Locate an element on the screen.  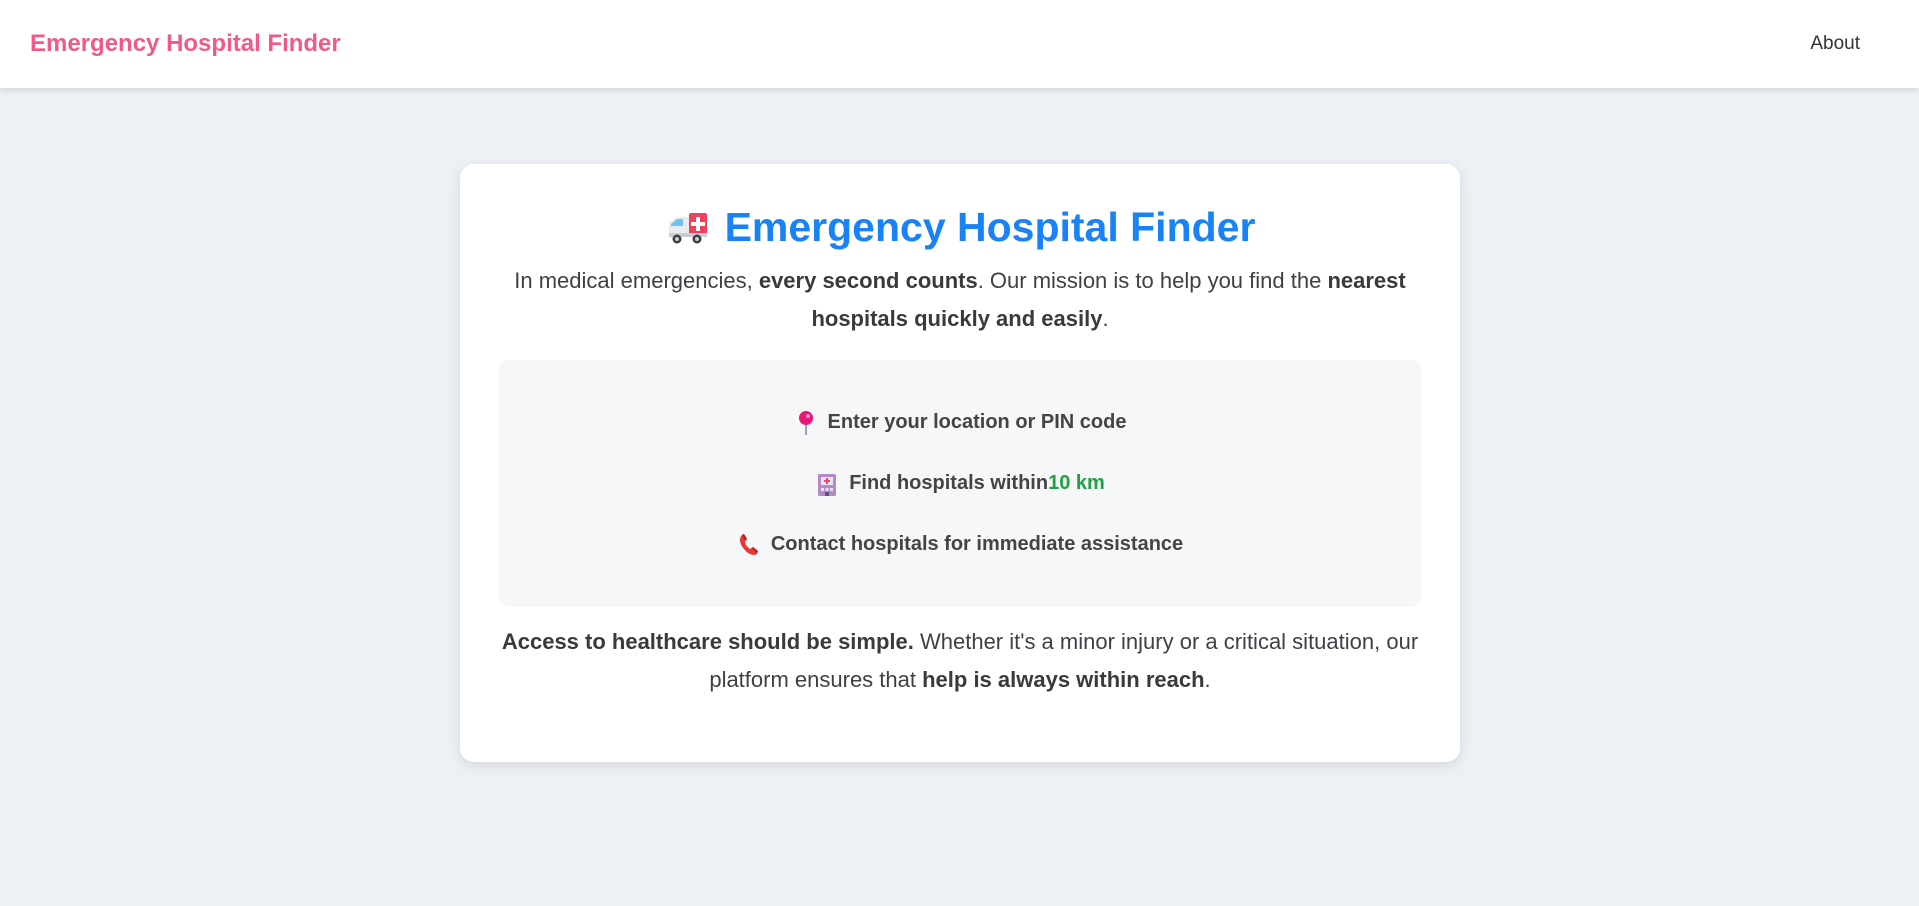
telephone-icon is located at coordinates (749, 545).